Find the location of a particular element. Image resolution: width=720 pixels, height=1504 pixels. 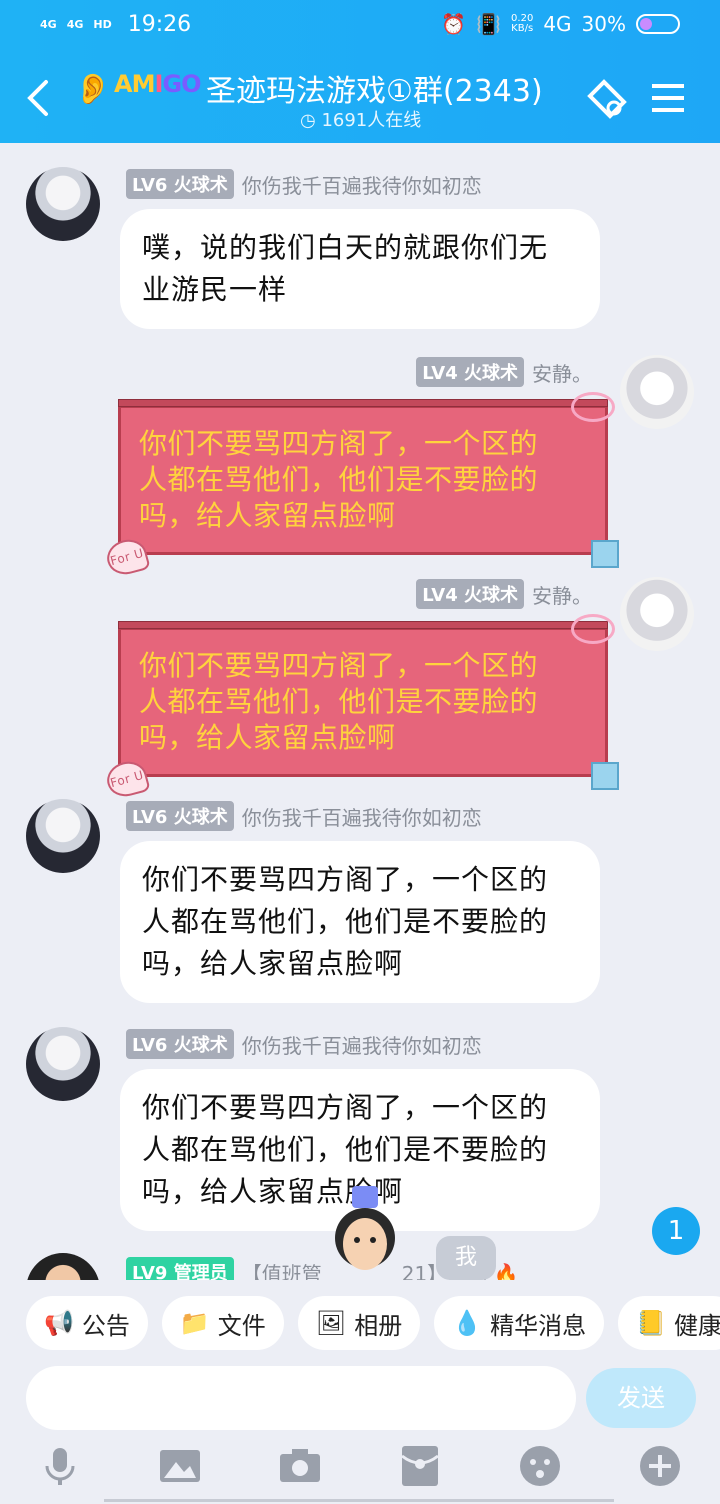

emoji-icon is located at coordinates (540, 1466).